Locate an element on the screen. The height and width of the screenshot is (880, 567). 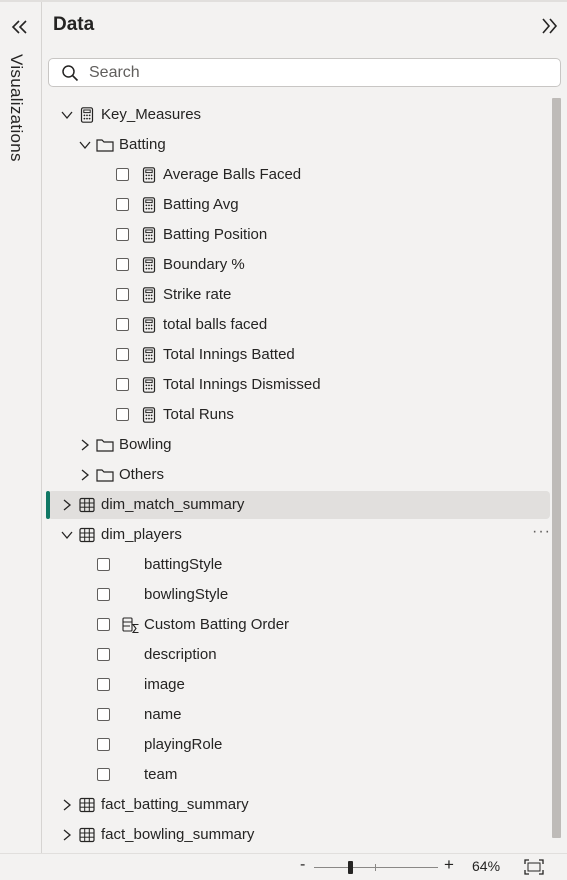
field-item: team is located at coordinates (299, 775).